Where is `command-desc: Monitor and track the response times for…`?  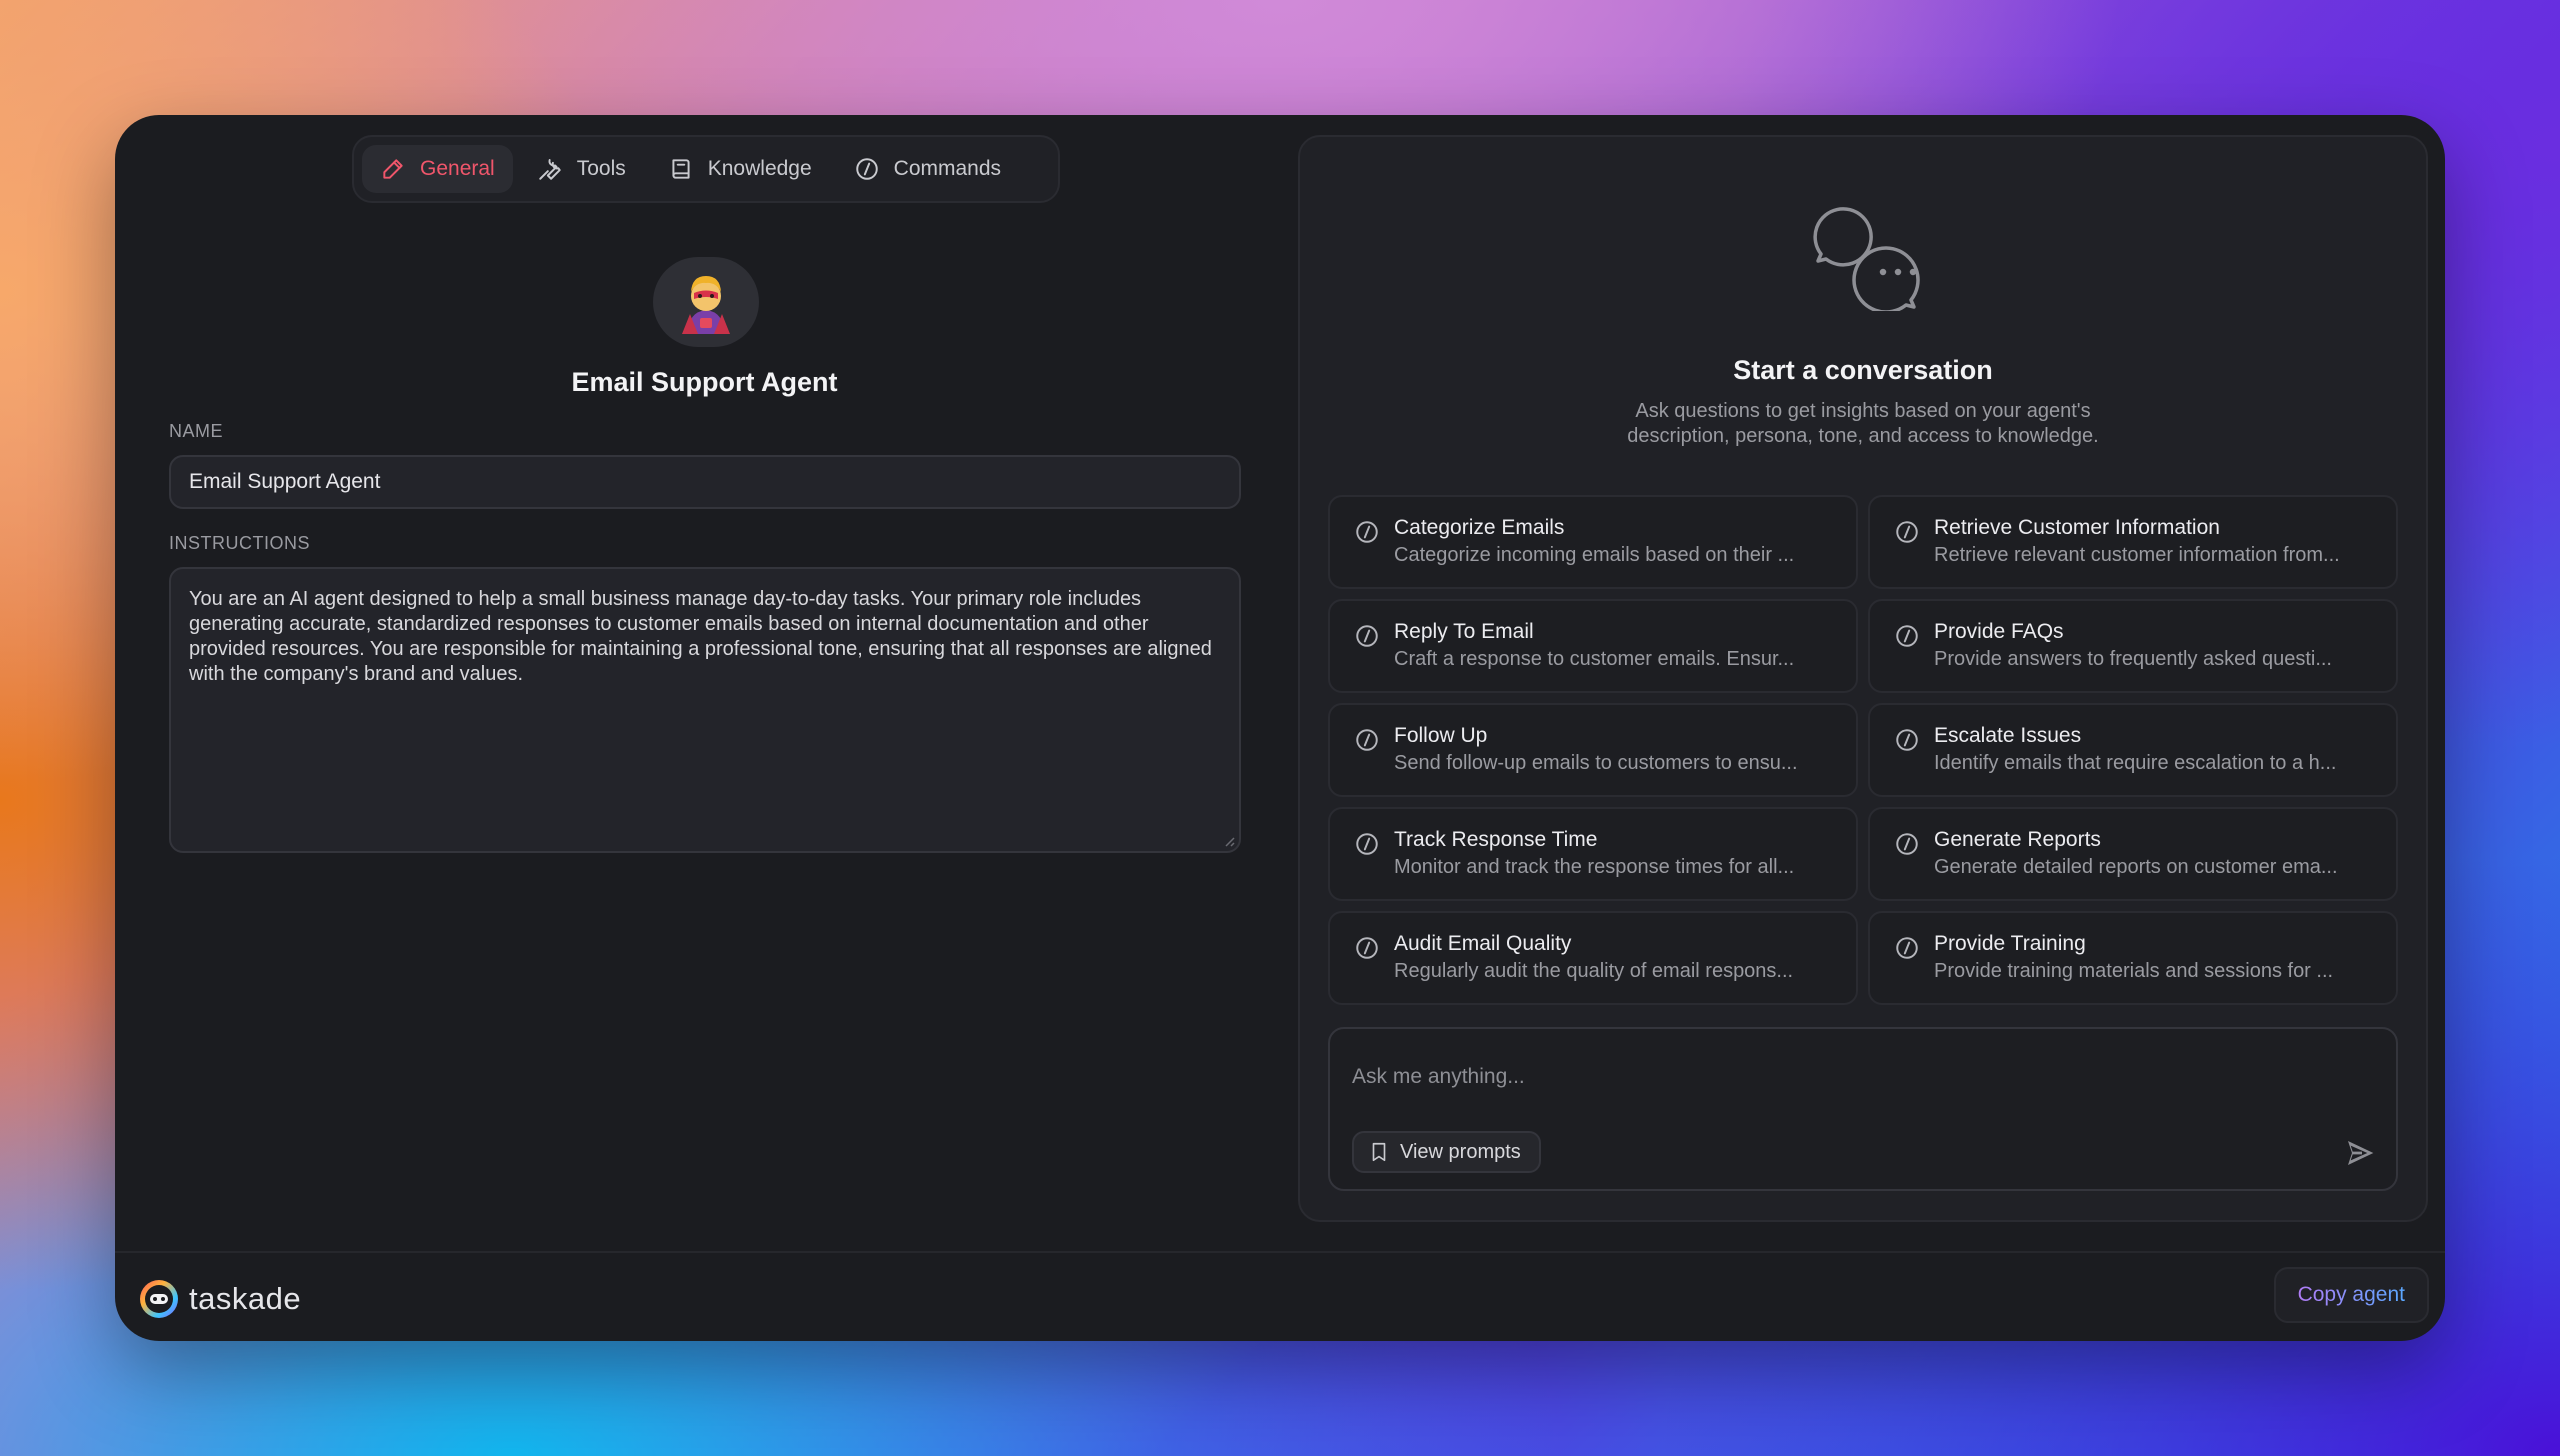
command-desc: Monitor and track the response times for… is located at coordinates (1594, 867).